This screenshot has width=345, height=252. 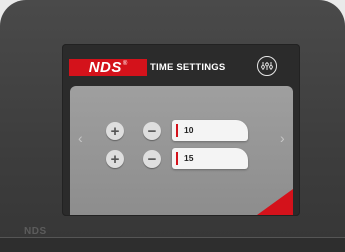 I want to click on settings-button, so click(x=267, y=66).